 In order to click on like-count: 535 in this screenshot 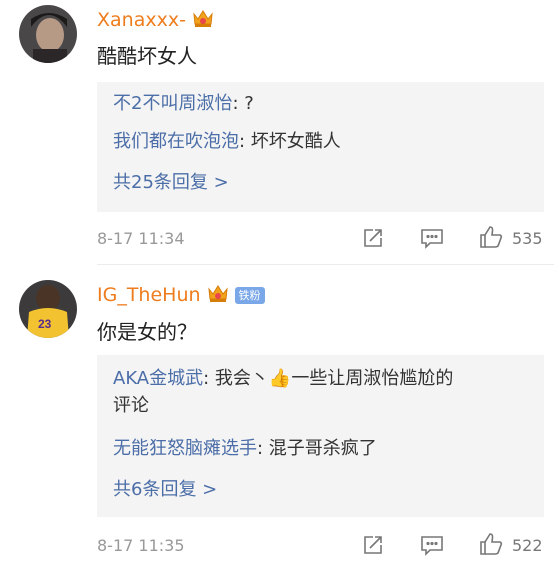, I will do `click(527, 238)`.